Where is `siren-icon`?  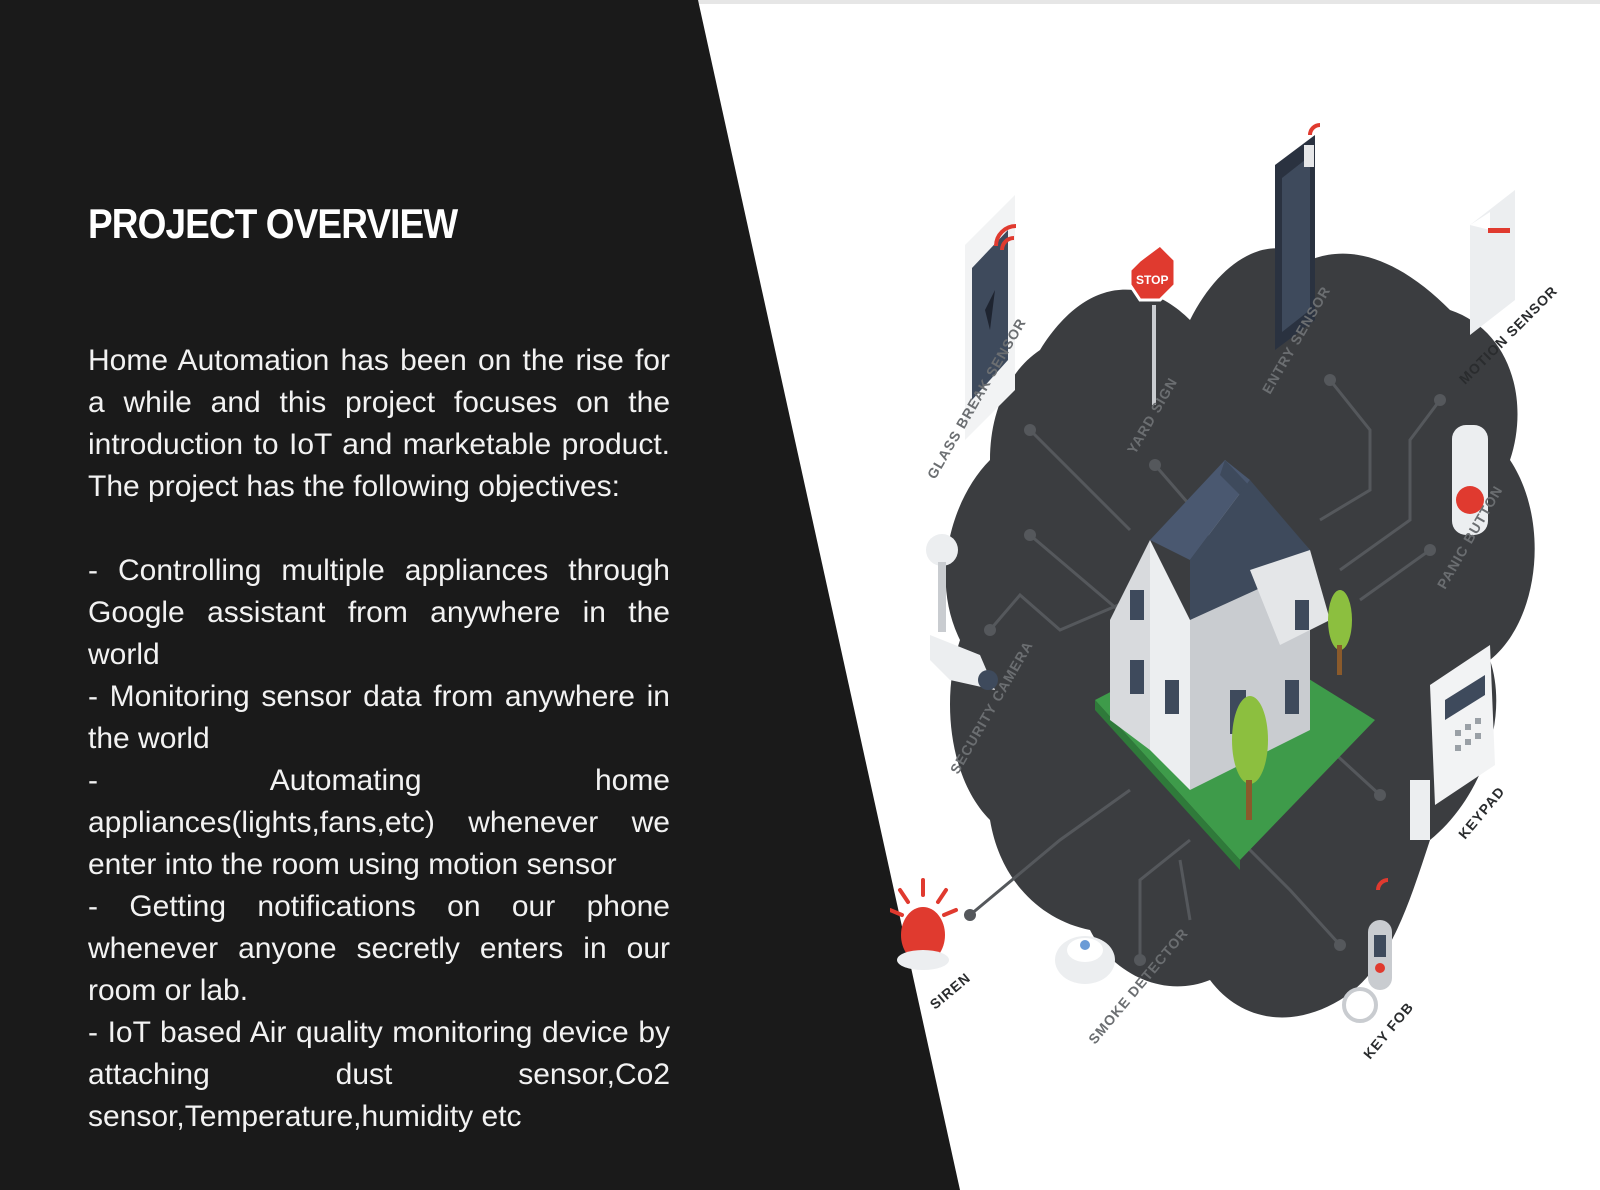
siren-icon is located at coordinates (924, 924).